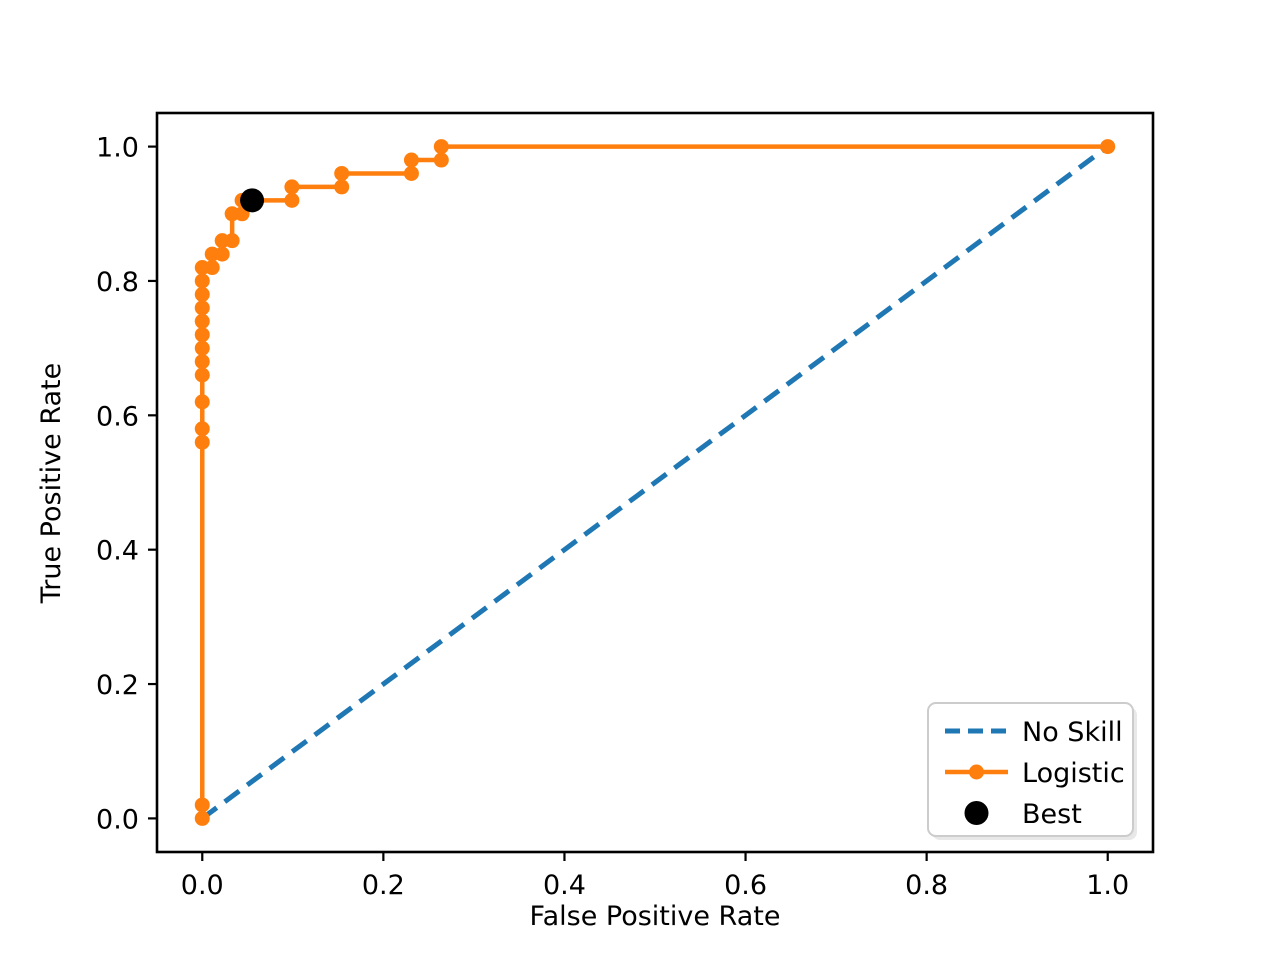 The width and height of the screenshot is (1280, 960). What do you see at coordinates (202, 885) in the screenshot?
I see `x-tick-label: 0.0` at bounding box center [202, 885].